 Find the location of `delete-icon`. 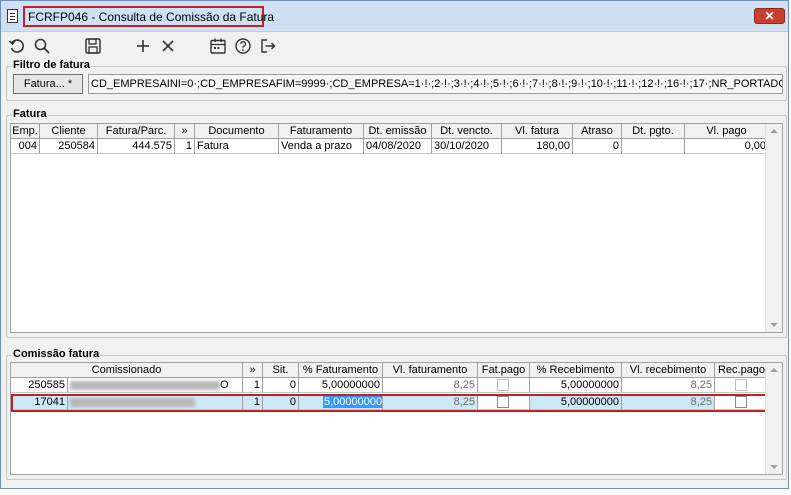

delete-icon is located at coordinates (168, 46).